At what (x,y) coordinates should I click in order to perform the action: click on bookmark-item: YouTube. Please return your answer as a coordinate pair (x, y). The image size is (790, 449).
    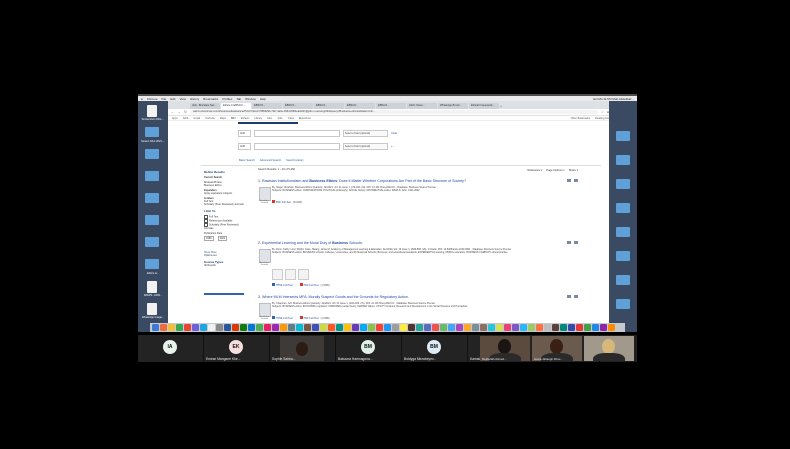
    Looking at the image, I should click on (210, 118).